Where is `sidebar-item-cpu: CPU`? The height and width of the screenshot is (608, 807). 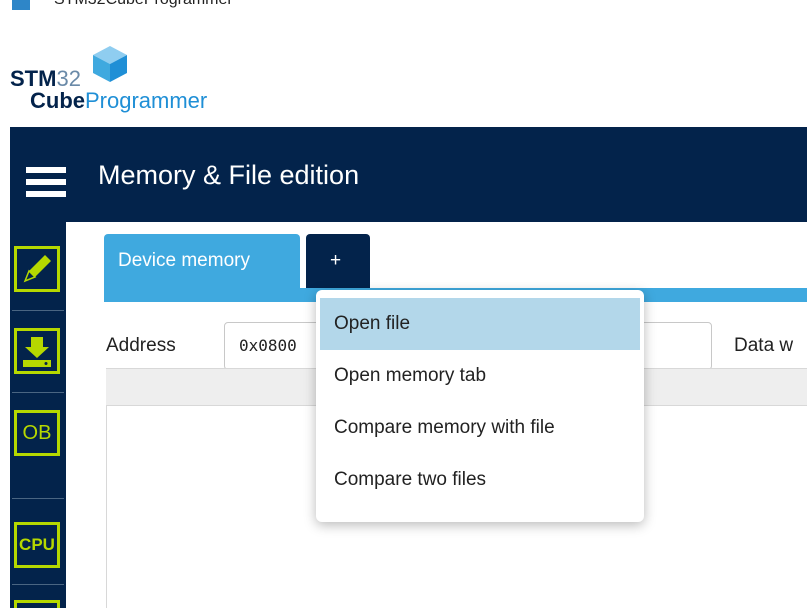
sidebar-item-cpu: CPU is located at coordinates (37, 545).